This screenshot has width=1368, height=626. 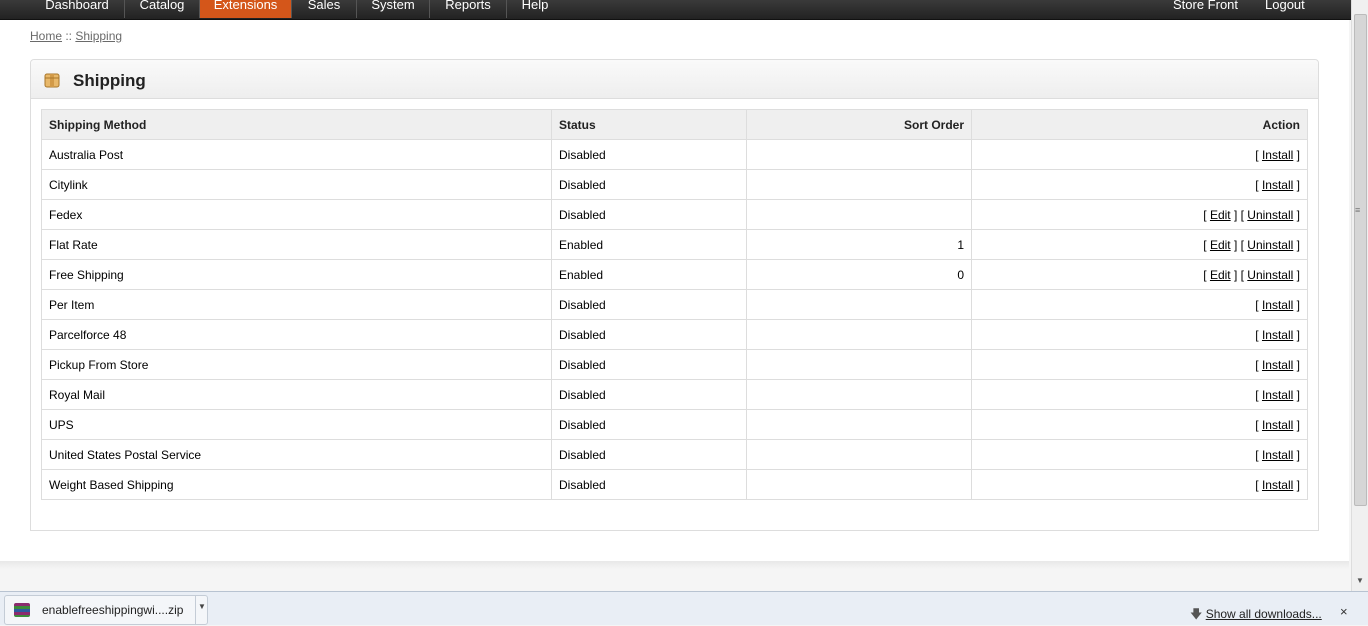 I want to click on page-title: Shipping, so click(x=109, y=80).